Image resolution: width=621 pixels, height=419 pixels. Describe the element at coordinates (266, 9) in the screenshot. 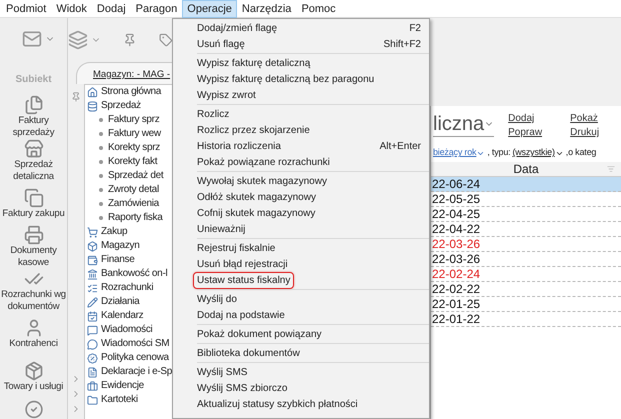

I see `menu-bar-item: Narzędzia` at that location.